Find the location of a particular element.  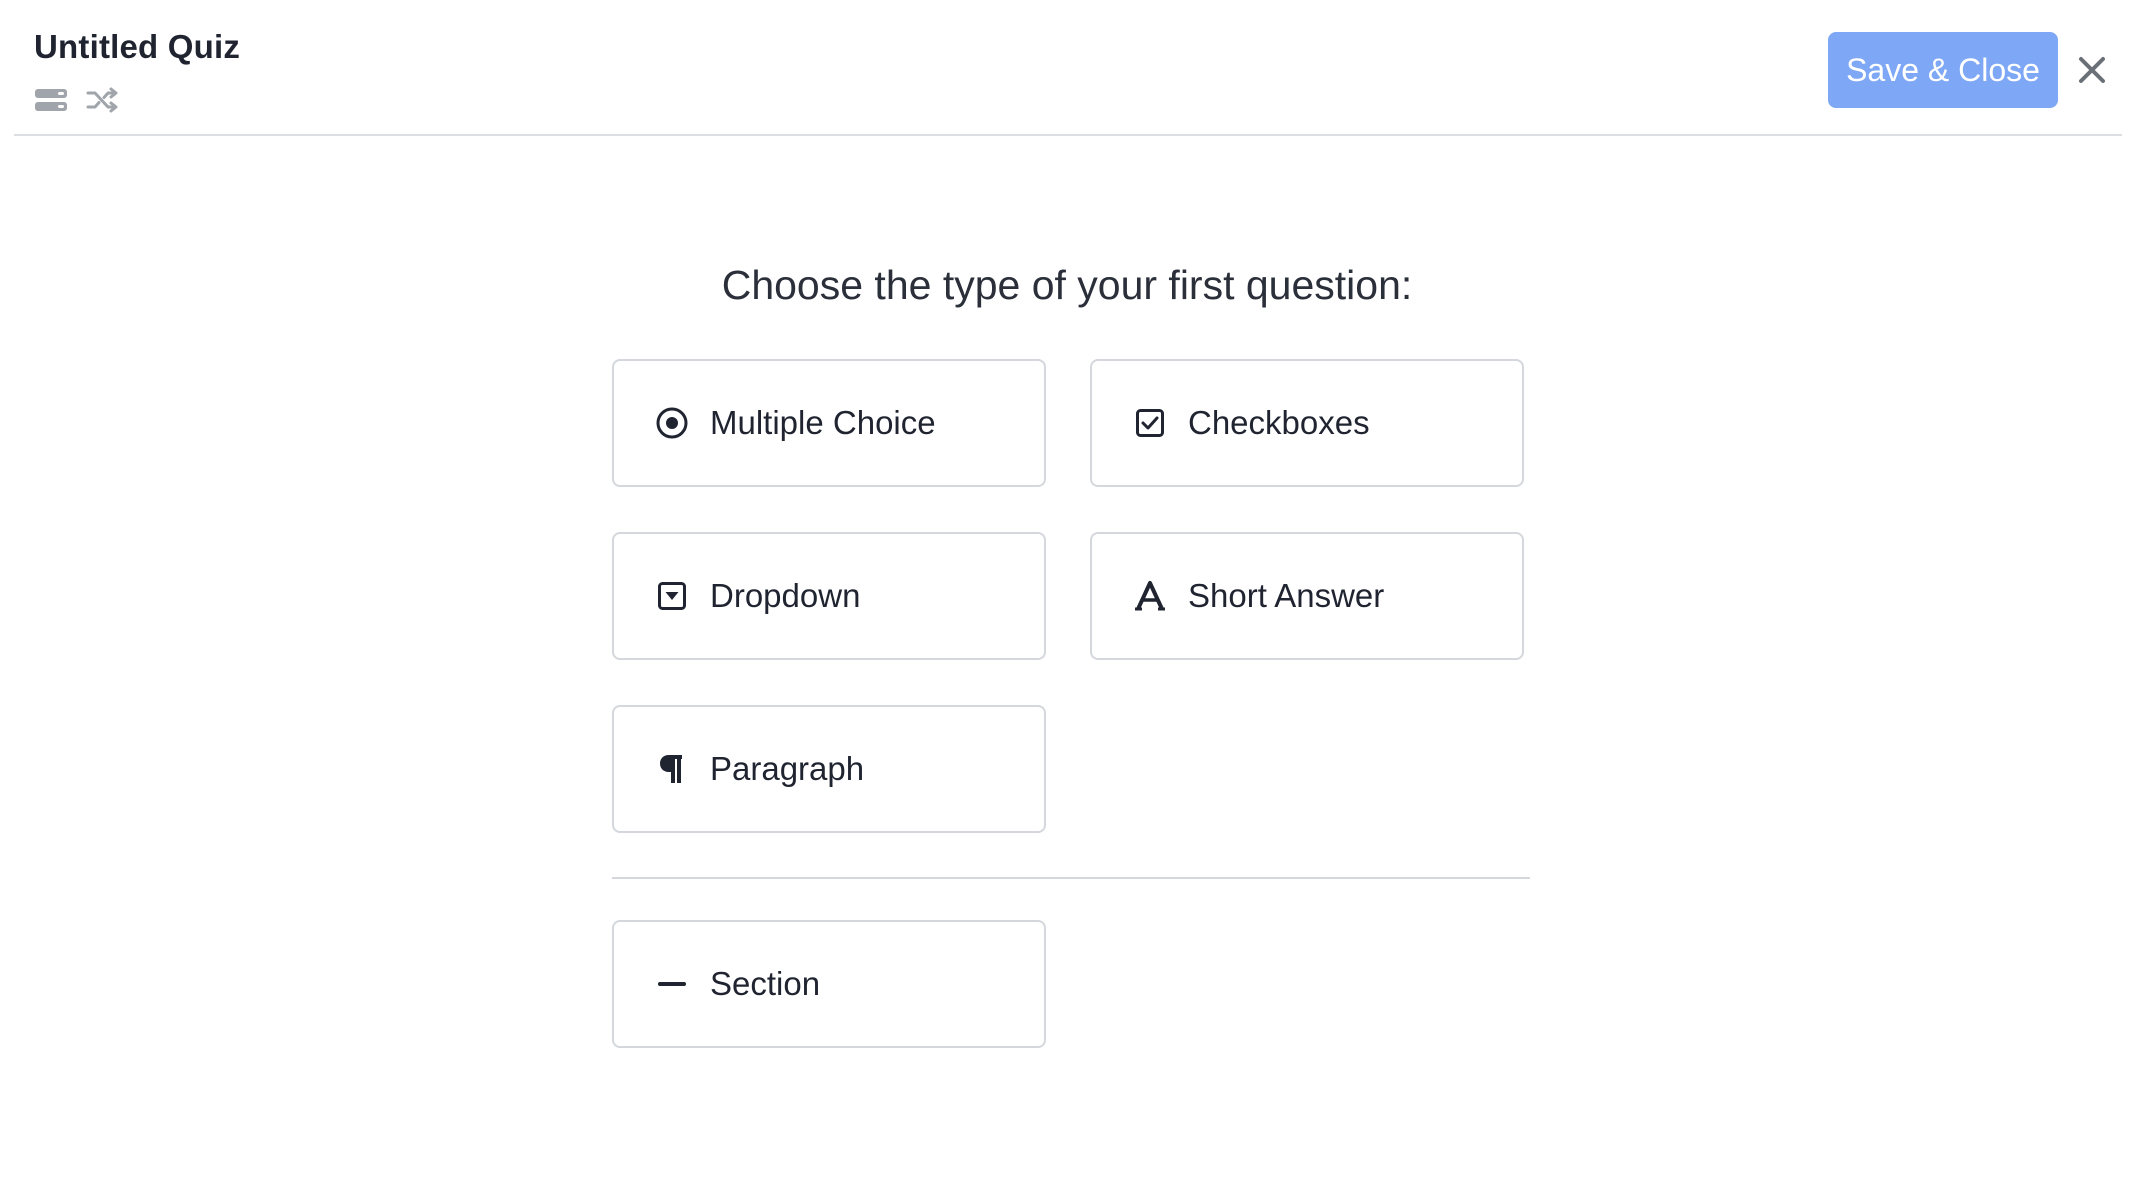

shuffle-icon is located at coordinates (103, 100).